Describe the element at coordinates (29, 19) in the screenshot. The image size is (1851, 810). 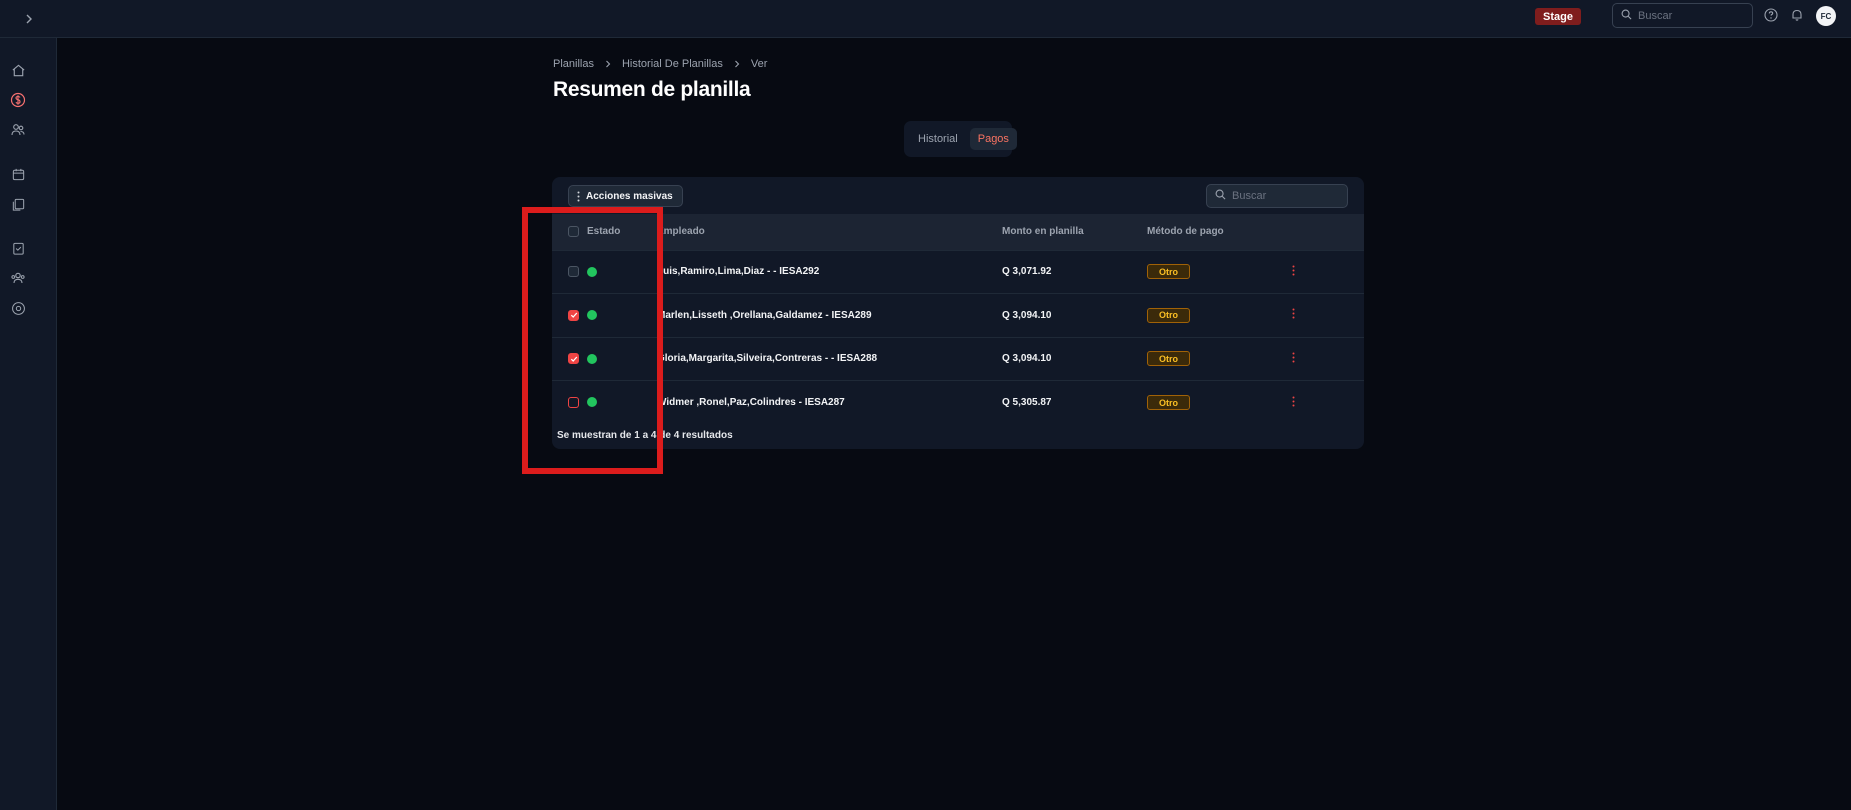
I see `expand-sidebar-chevron-icon` at that location.